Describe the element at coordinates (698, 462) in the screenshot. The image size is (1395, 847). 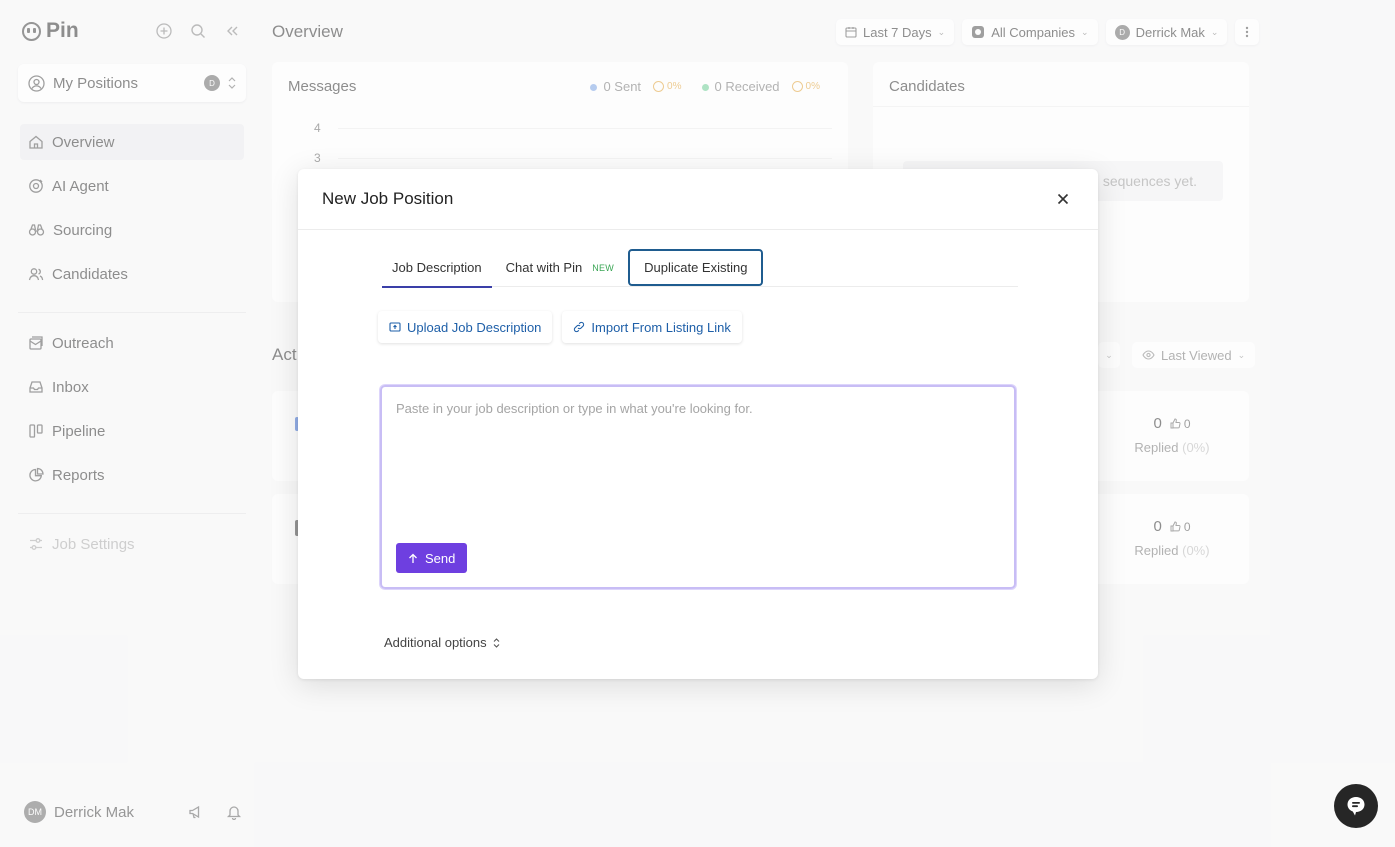
I see `job-description-input` at that location.